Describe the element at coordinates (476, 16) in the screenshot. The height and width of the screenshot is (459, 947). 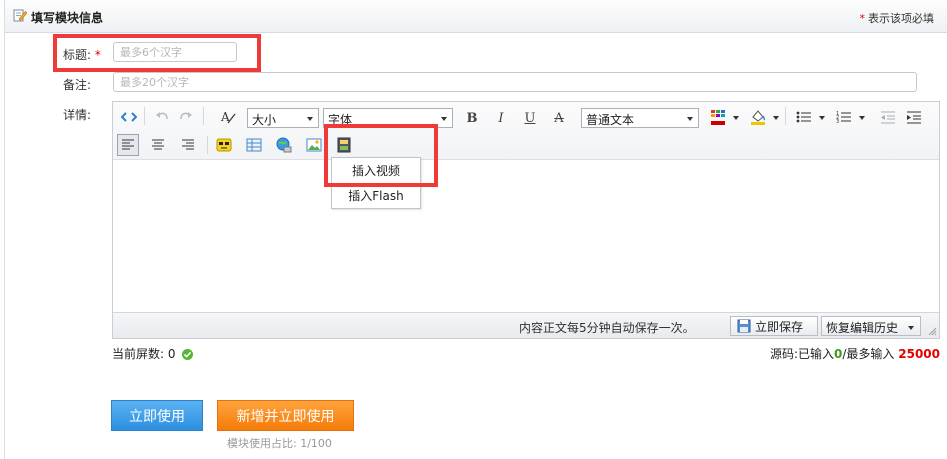
I see `panel-header: 填写模块信息 * 表示该项必填` at that location.